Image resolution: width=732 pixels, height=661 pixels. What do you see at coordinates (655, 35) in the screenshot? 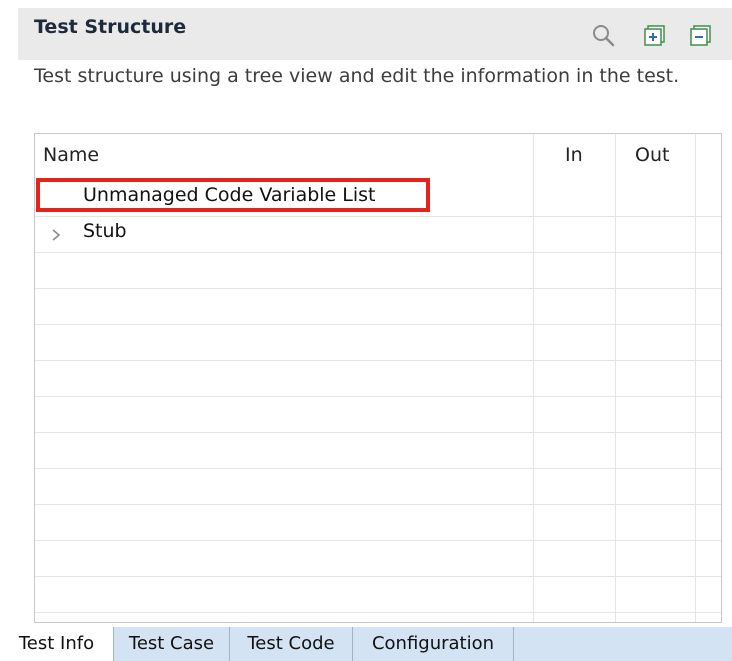
I see `expand-all-icon` at bounding box center [655, 35].